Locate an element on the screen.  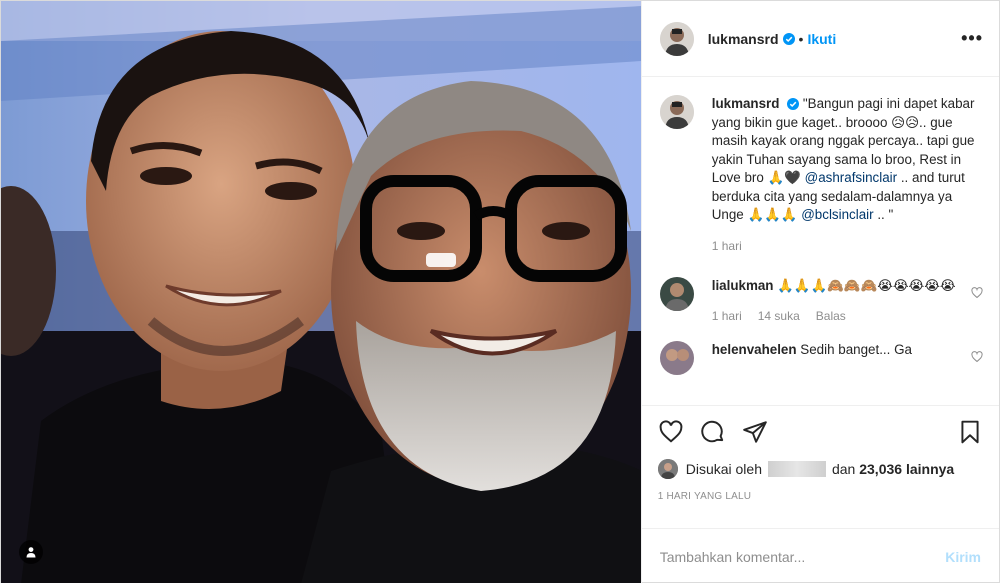
comment-text: helenvahelen Sedih banget... Ga is located at coordinates (847, 350).